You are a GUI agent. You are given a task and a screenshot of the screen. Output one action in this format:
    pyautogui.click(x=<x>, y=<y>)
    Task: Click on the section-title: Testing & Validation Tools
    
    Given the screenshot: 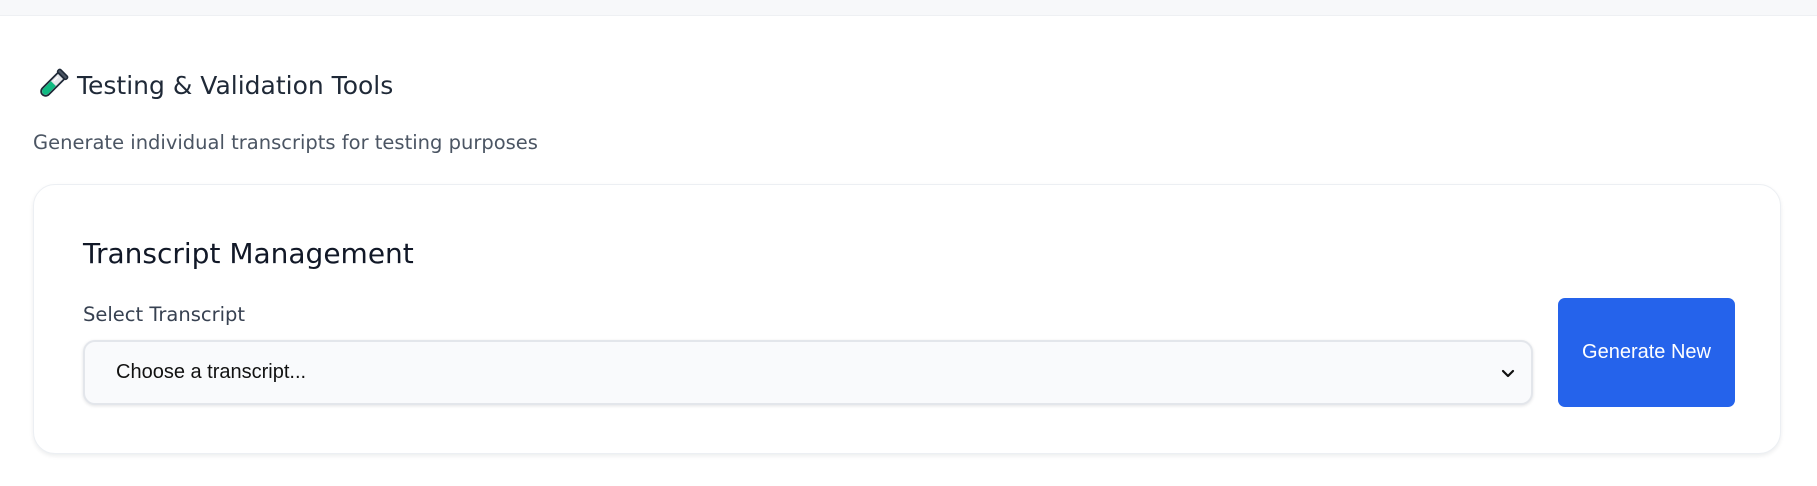 What is the action you would take?
    pyautogui.click(x=235, y=85)
    